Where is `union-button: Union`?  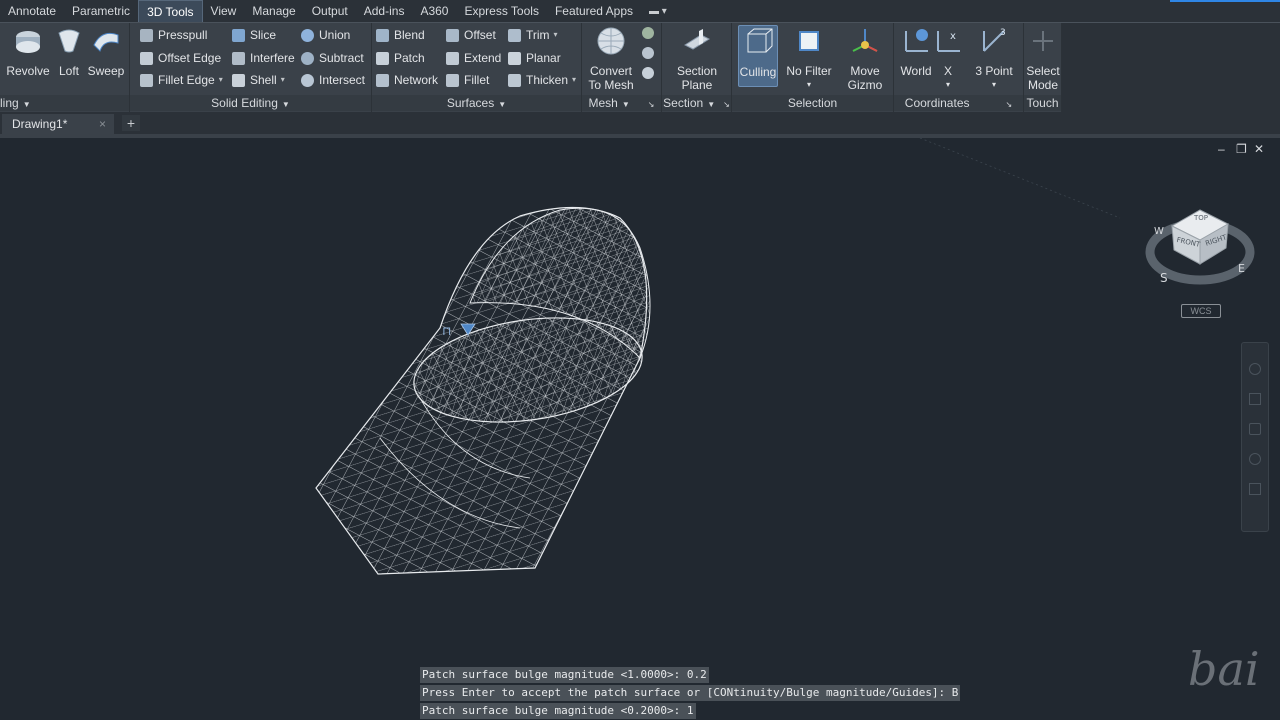 union-button: Union is located at coordinates (325, 35).